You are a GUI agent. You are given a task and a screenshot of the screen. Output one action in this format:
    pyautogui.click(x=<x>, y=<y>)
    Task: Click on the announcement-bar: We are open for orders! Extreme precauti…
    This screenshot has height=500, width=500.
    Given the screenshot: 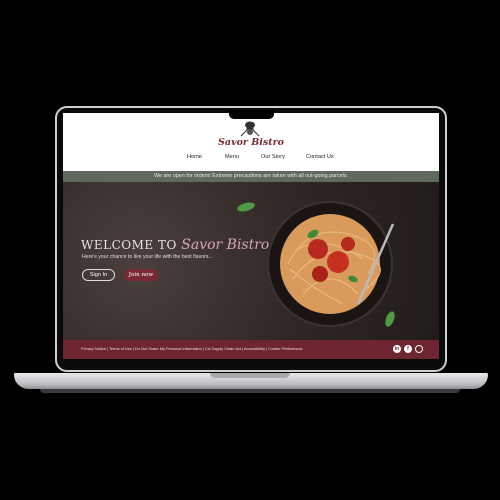 What is the action you would take?
    pyautogui.click(x=251, y=176)
    